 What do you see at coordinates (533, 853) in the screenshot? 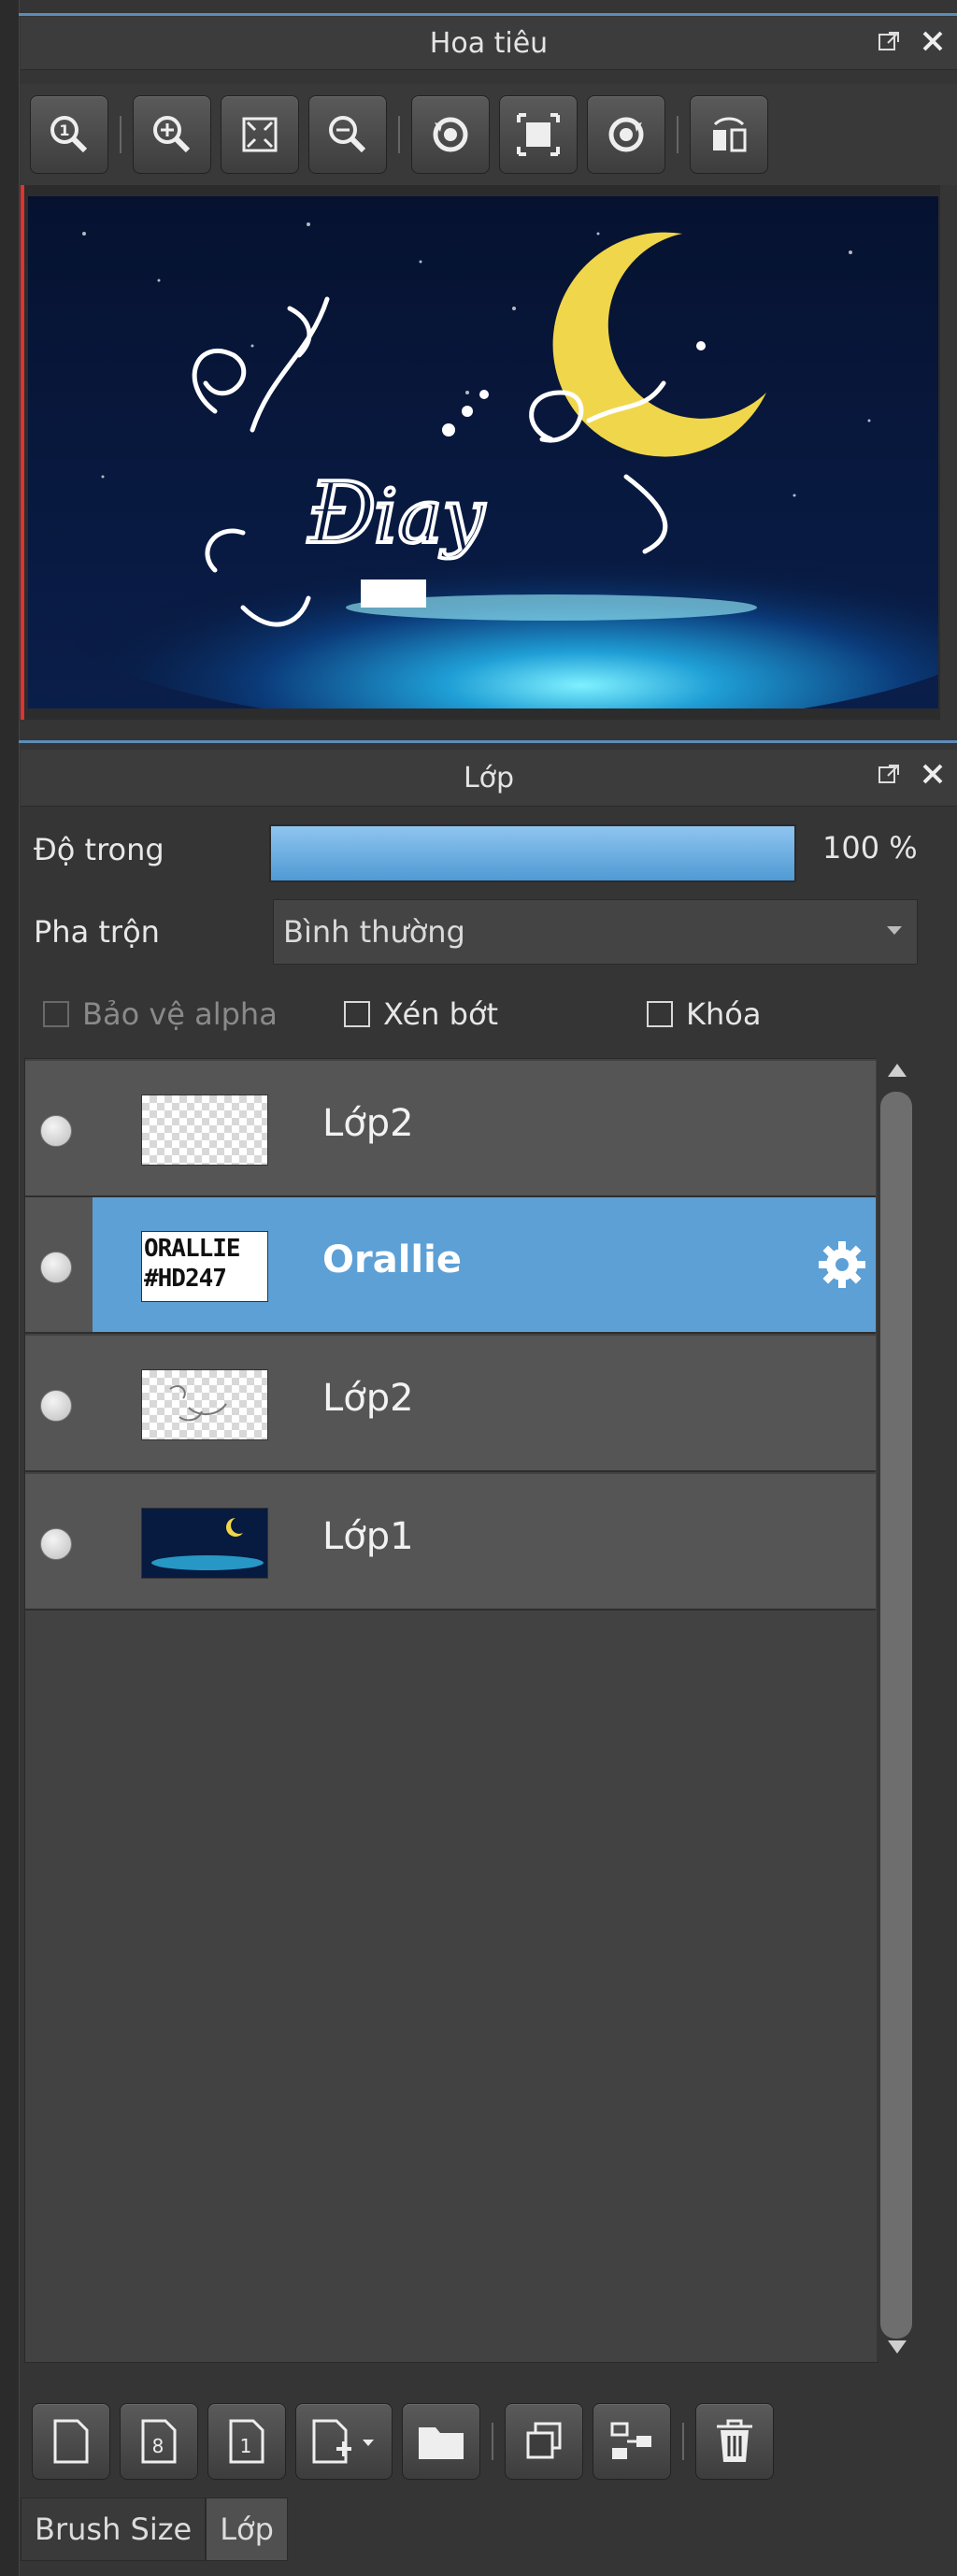
I see `opacity-slider` at bounding box center [533, 853].